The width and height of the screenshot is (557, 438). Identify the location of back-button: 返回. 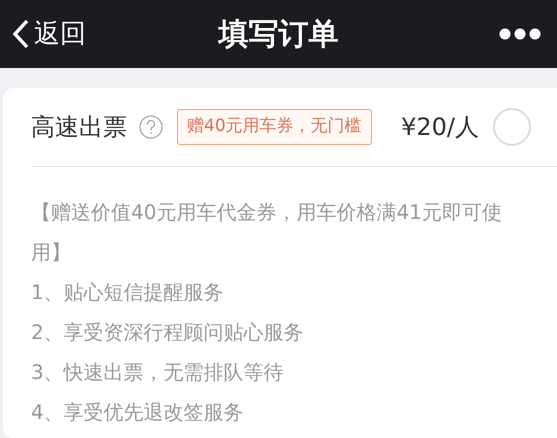
(49, 34).